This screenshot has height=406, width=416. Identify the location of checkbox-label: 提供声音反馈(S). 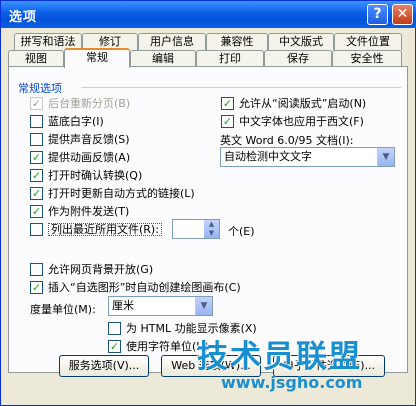
(89, 139).